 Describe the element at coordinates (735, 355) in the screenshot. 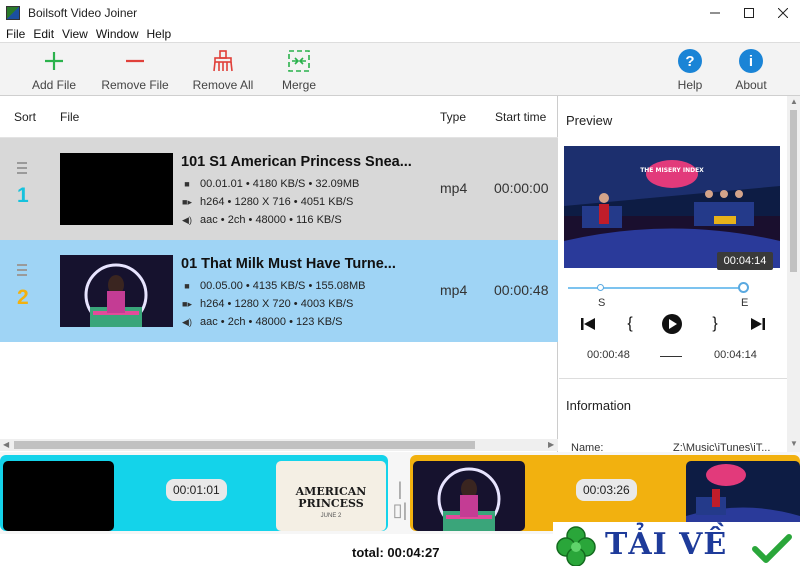

I see `selection-end-time: 00:04:14` at that location.